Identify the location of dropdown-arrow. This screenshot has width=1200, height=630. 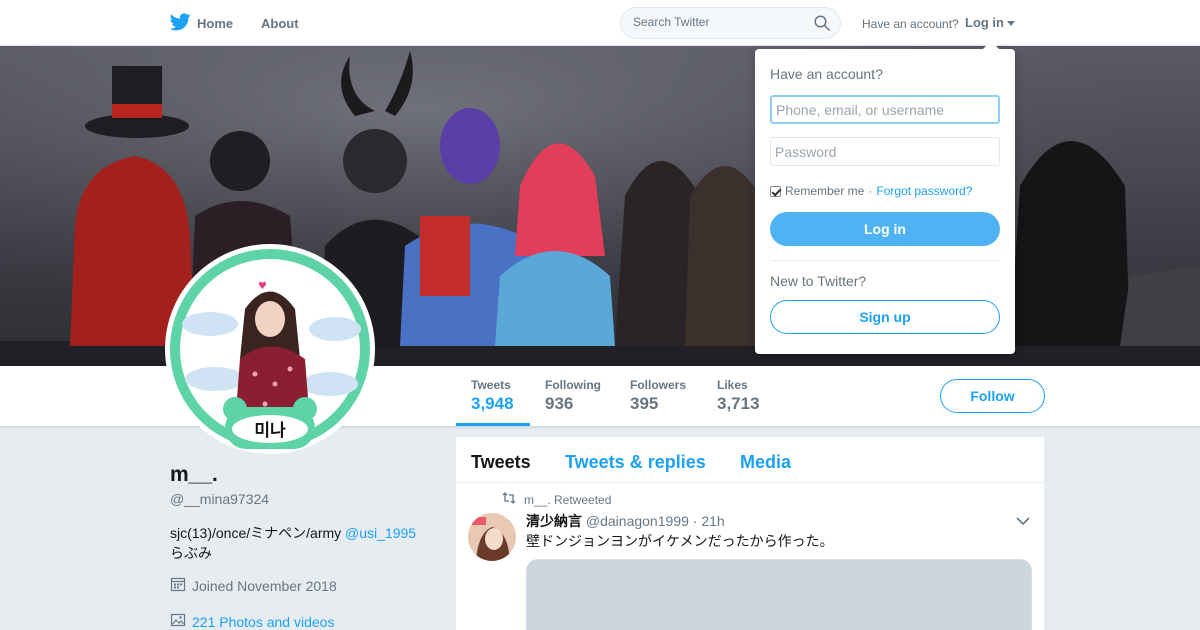
(991, 45).